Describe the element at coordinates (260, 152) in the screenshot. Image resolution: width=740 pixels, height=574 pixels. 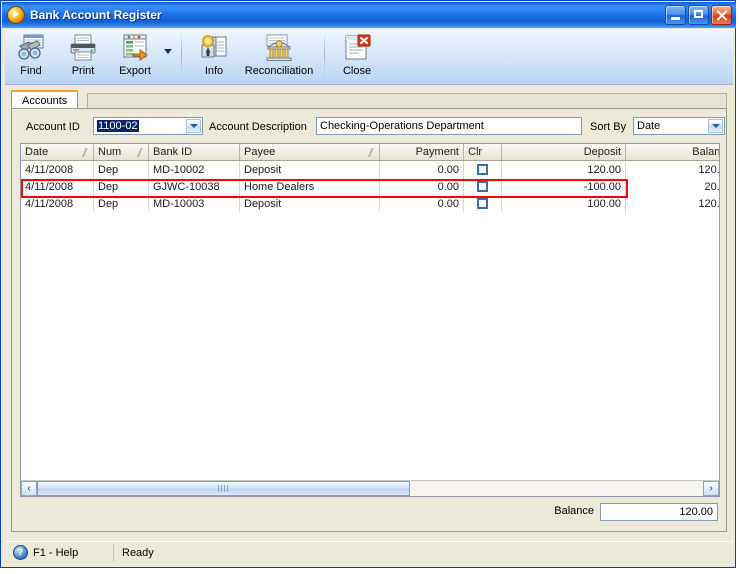
I see `grid-column-header-label: Payee` at that location.